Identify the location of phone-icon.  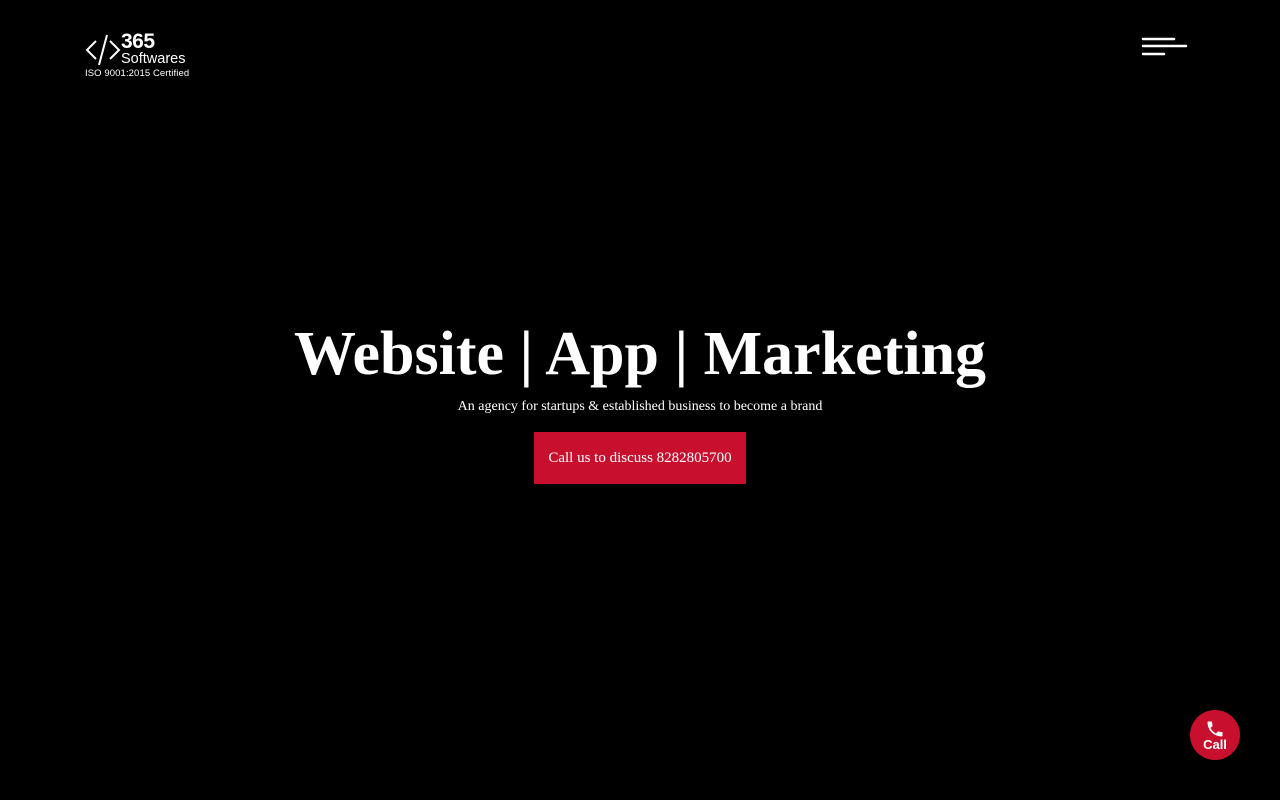
(1215, 729).